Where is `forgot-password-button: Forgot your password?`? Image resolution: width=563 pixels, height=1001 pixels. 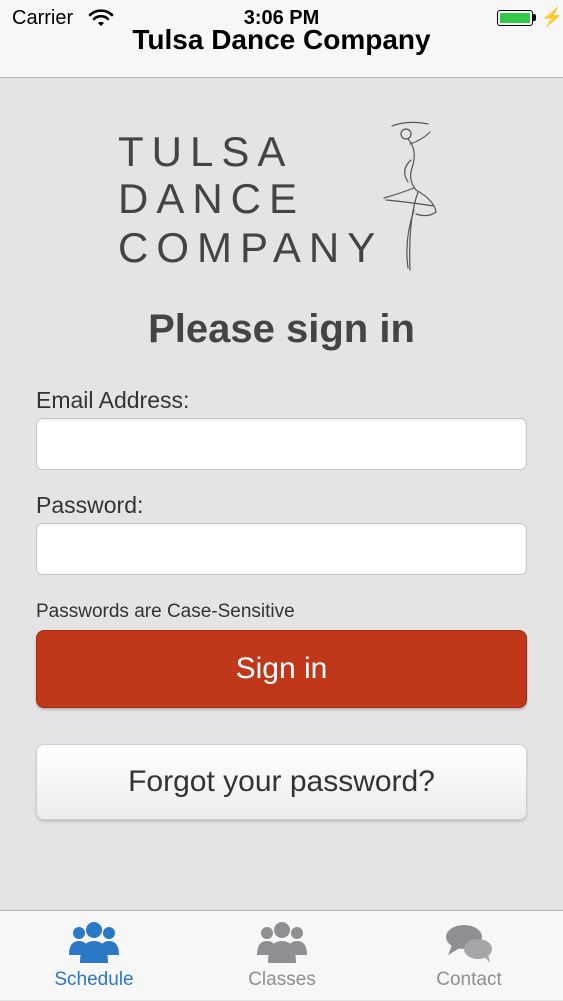
forgot-password-button: Forgot your password? is located at coordinates (281, 782).